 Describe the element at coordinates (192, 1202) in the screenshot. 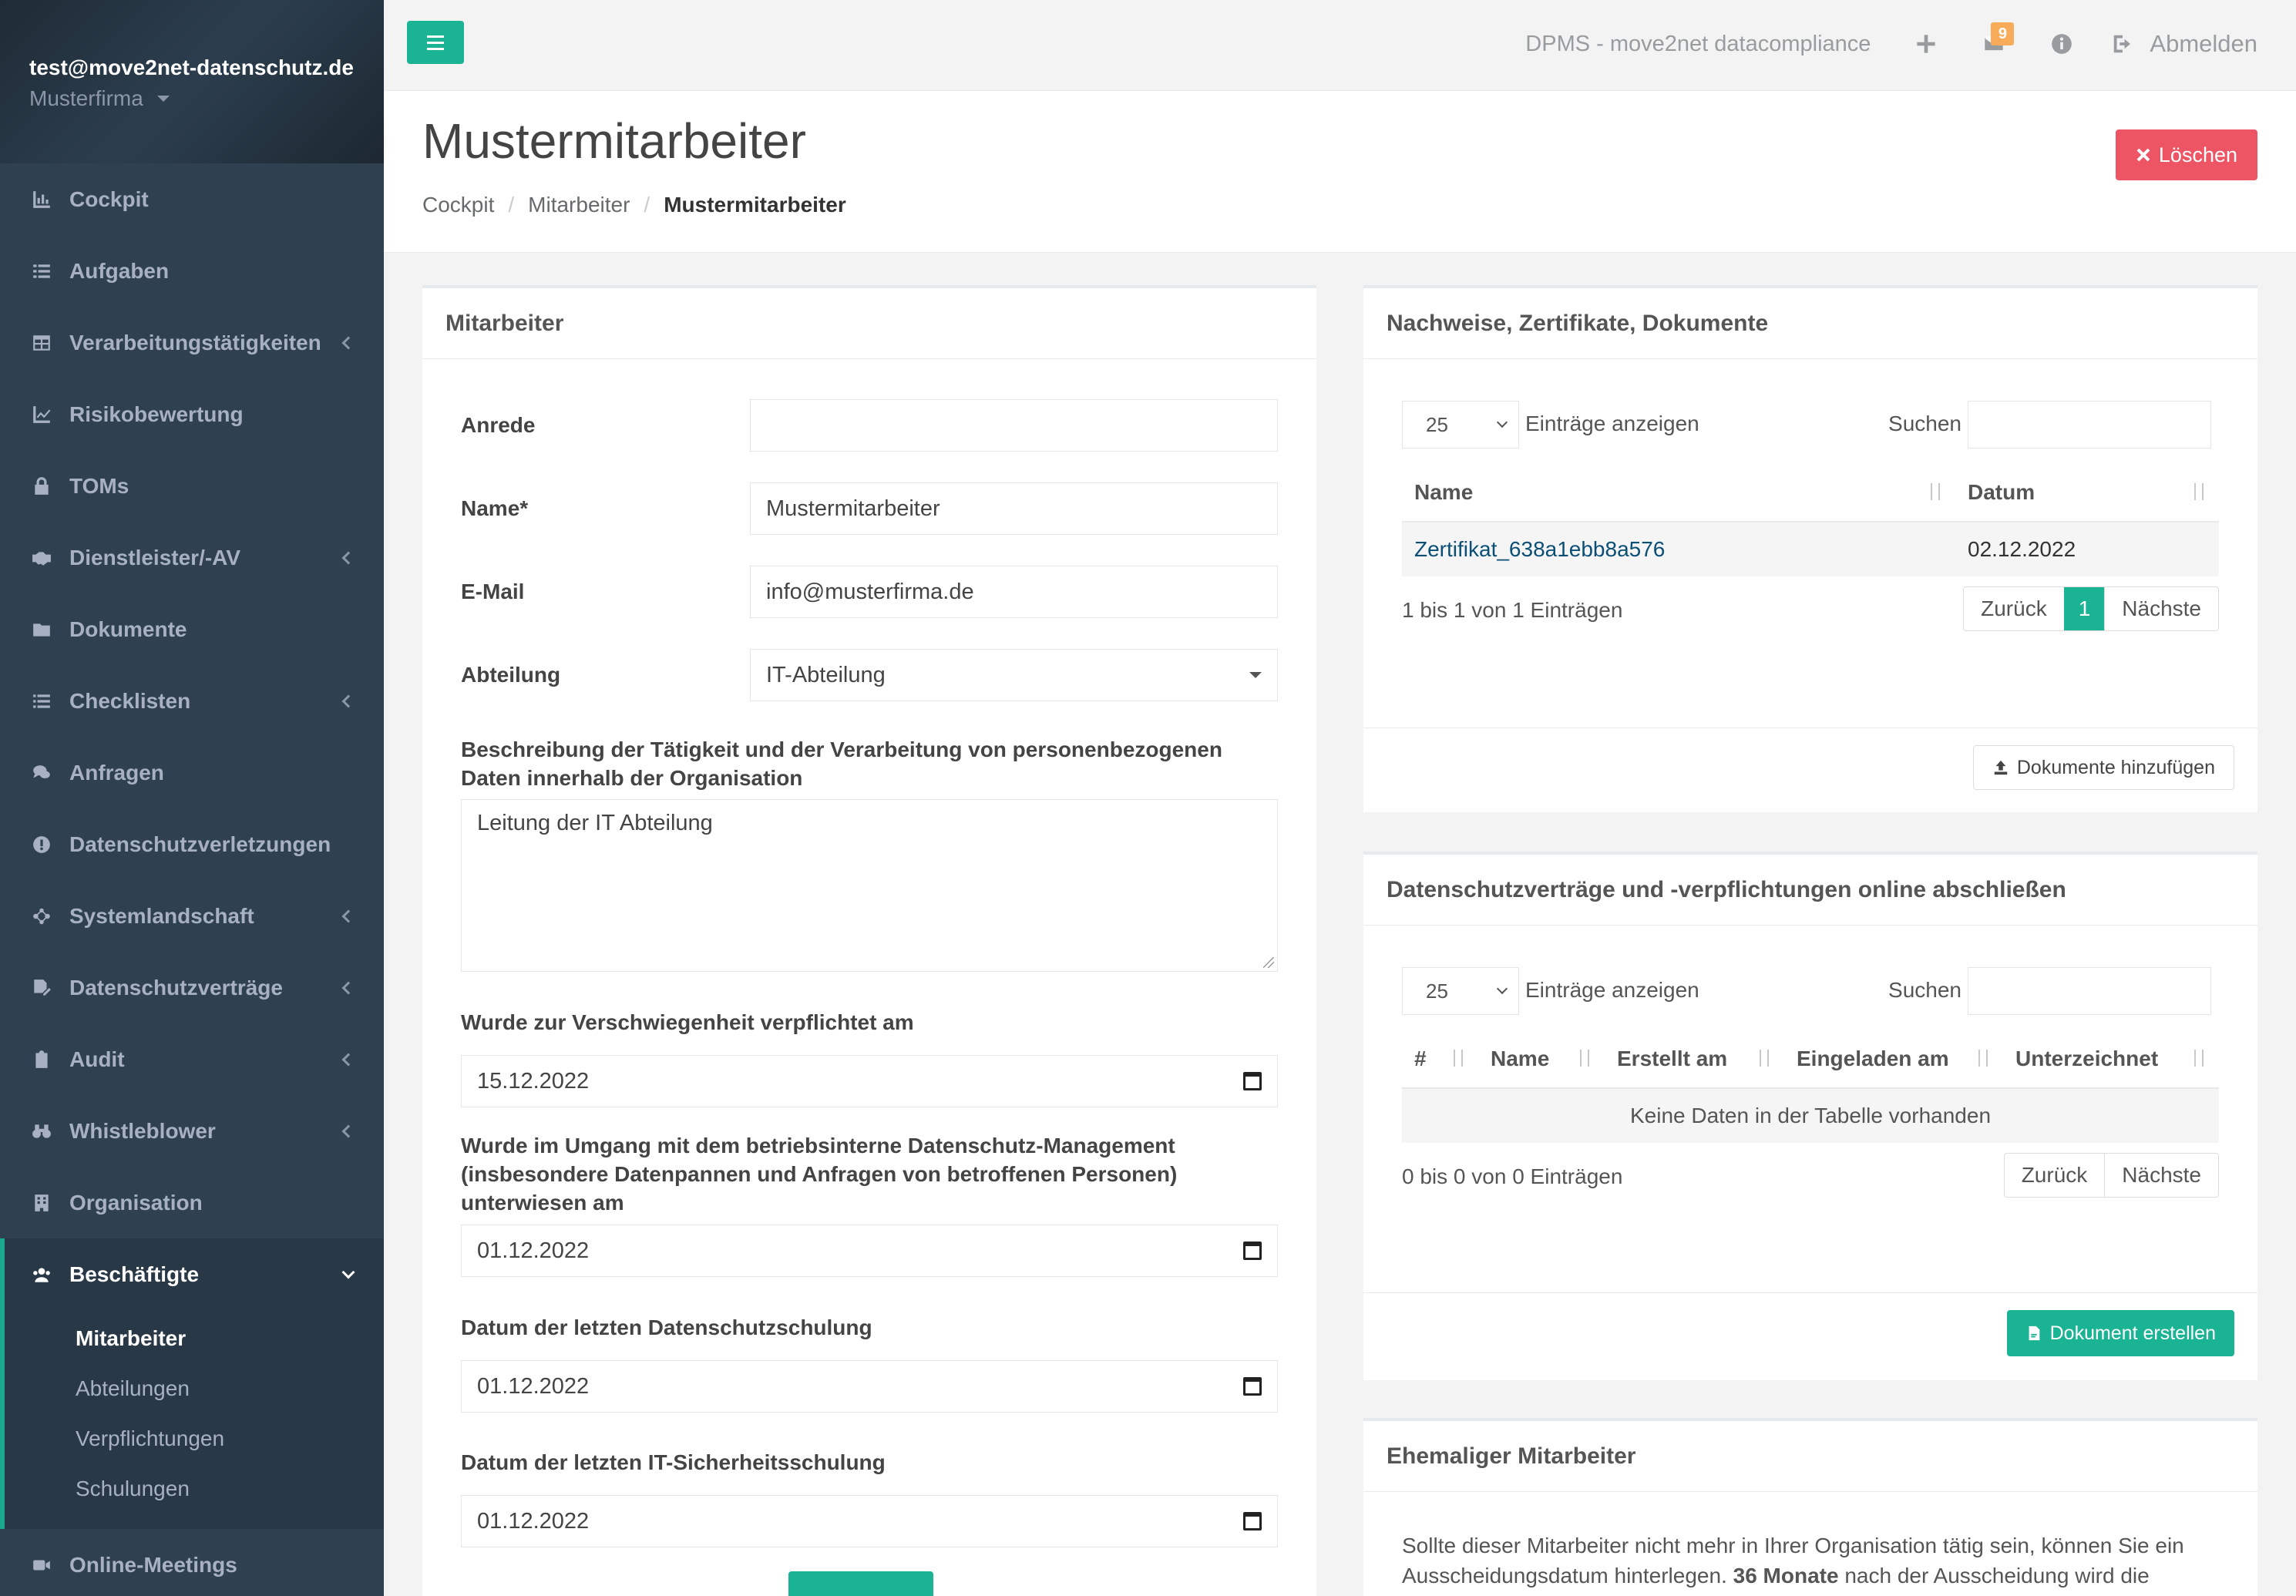

I see `sidebar-item-organisation: Organisation` at that location.